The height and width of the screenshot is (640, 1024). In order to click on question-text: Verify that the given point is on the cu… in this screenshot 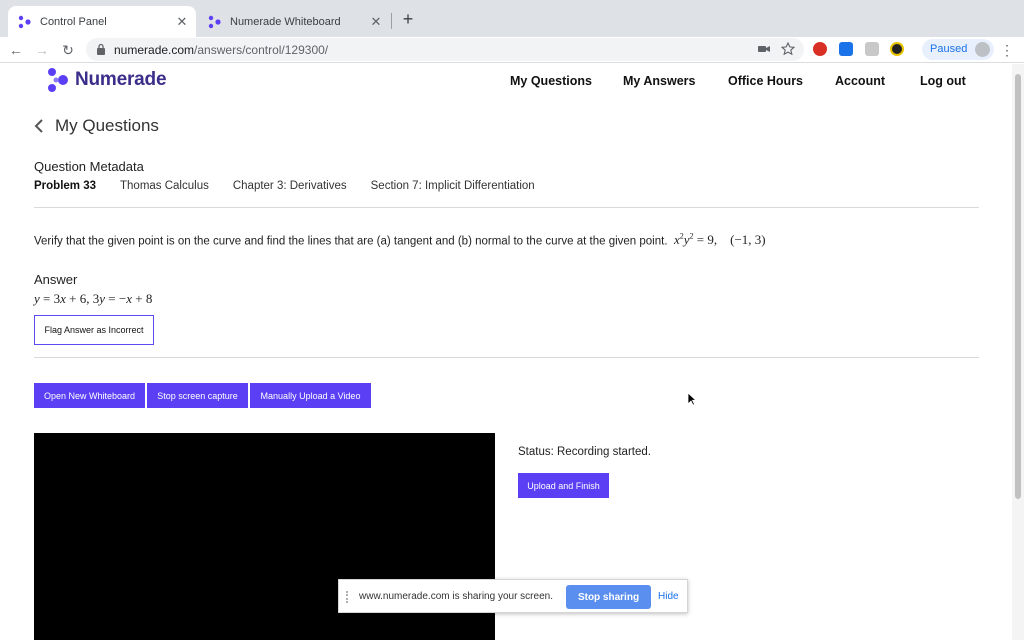, I will do `click(400, 240)`.